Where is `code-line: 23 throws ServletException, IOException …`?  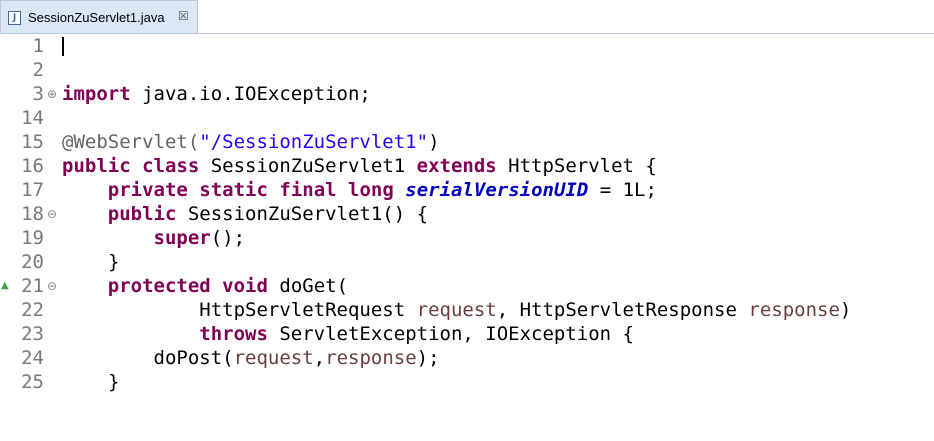
code-line: 23 throws ServletException, IOException … is located at coordinates (467, 334).